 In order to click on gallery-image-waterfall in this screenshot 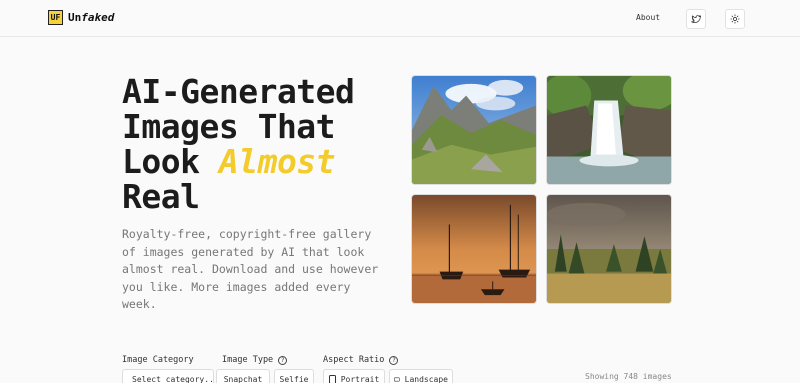, I will do `click(609, 130)`.